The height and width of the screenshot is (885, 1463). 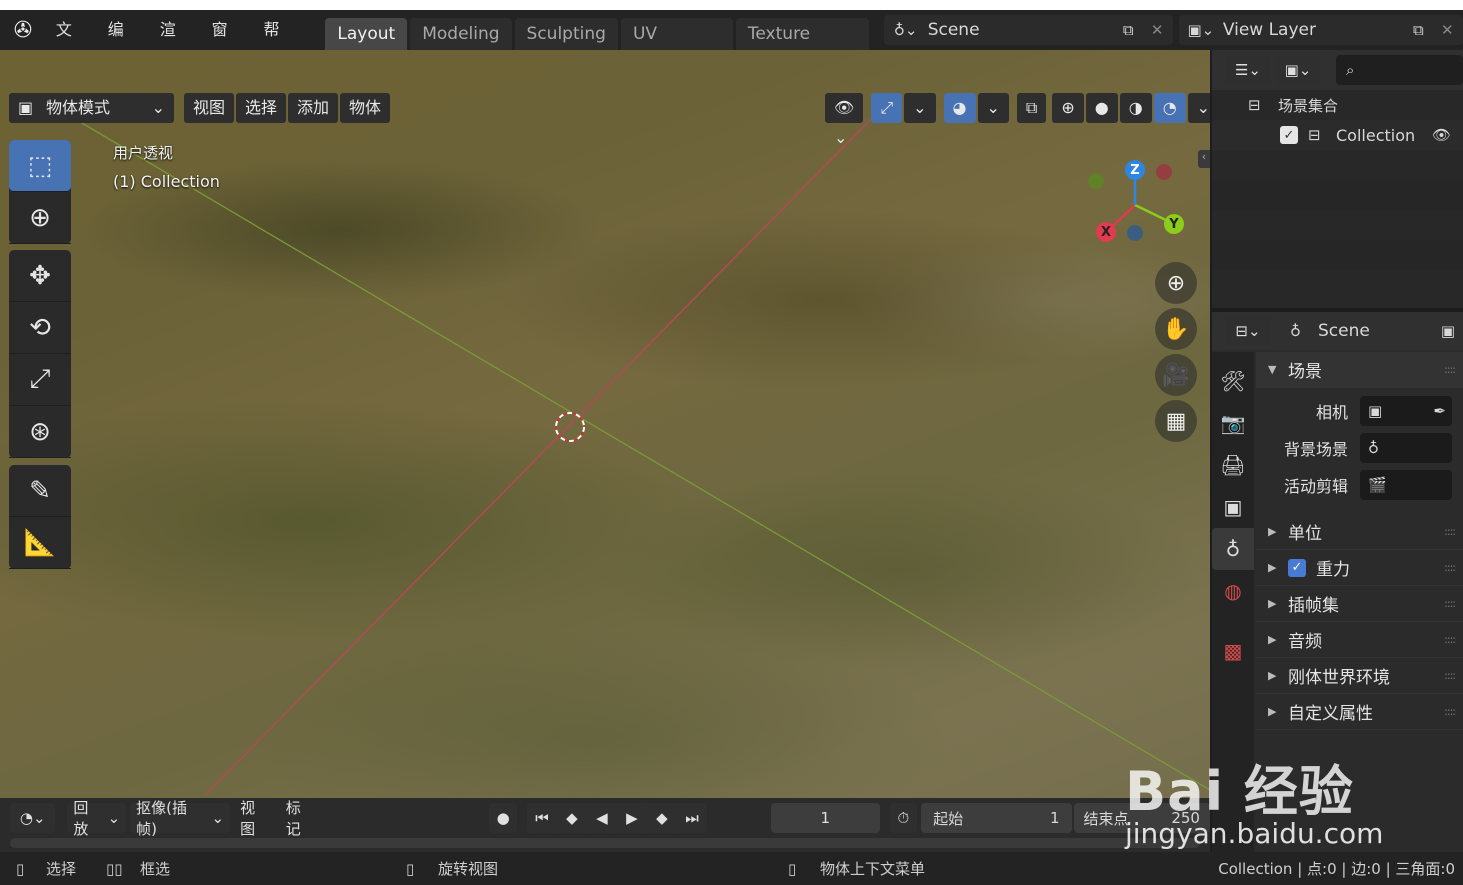 What do you see at coordinates (280, 44) in the screenshot?
I see `menu-help: 帮助` at bounding box center [280, 44].